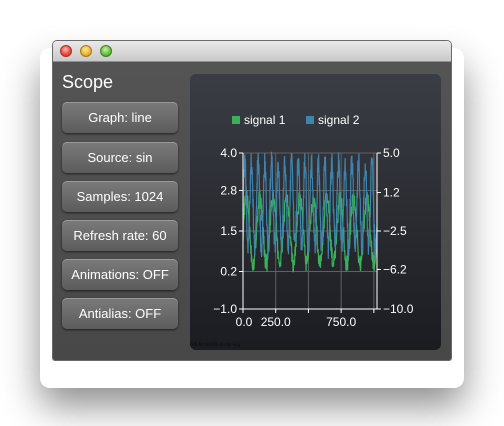  Describe the element at coordinates (252, 51) in the screenshot. I see `title-bar` at that location.